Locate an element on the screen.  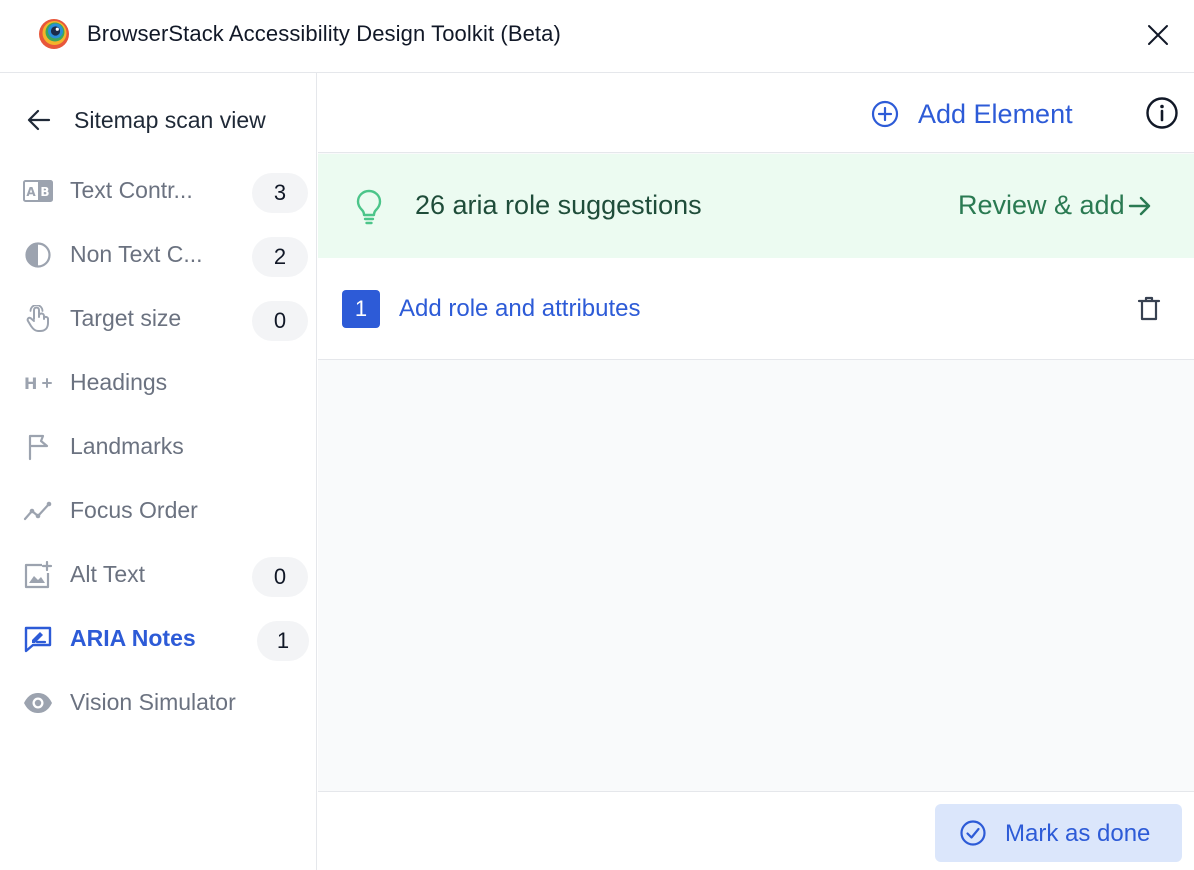
svg-text: A is located at coordinates (31, 192).